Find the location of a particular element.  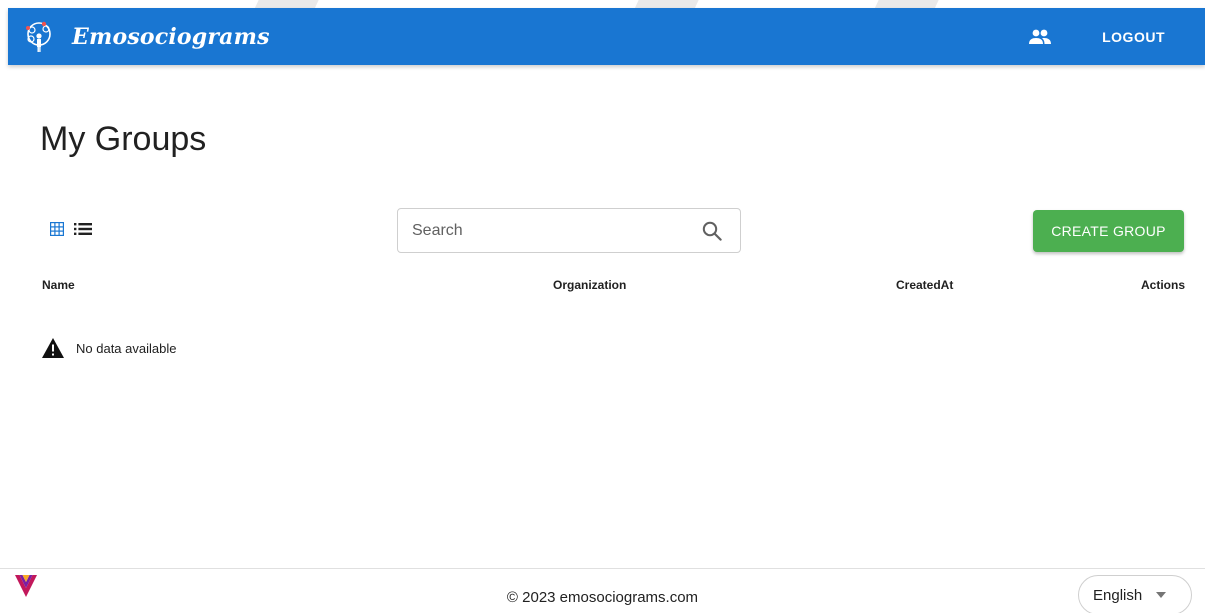

language-select-value: English is located at coordinates (1118, 595).